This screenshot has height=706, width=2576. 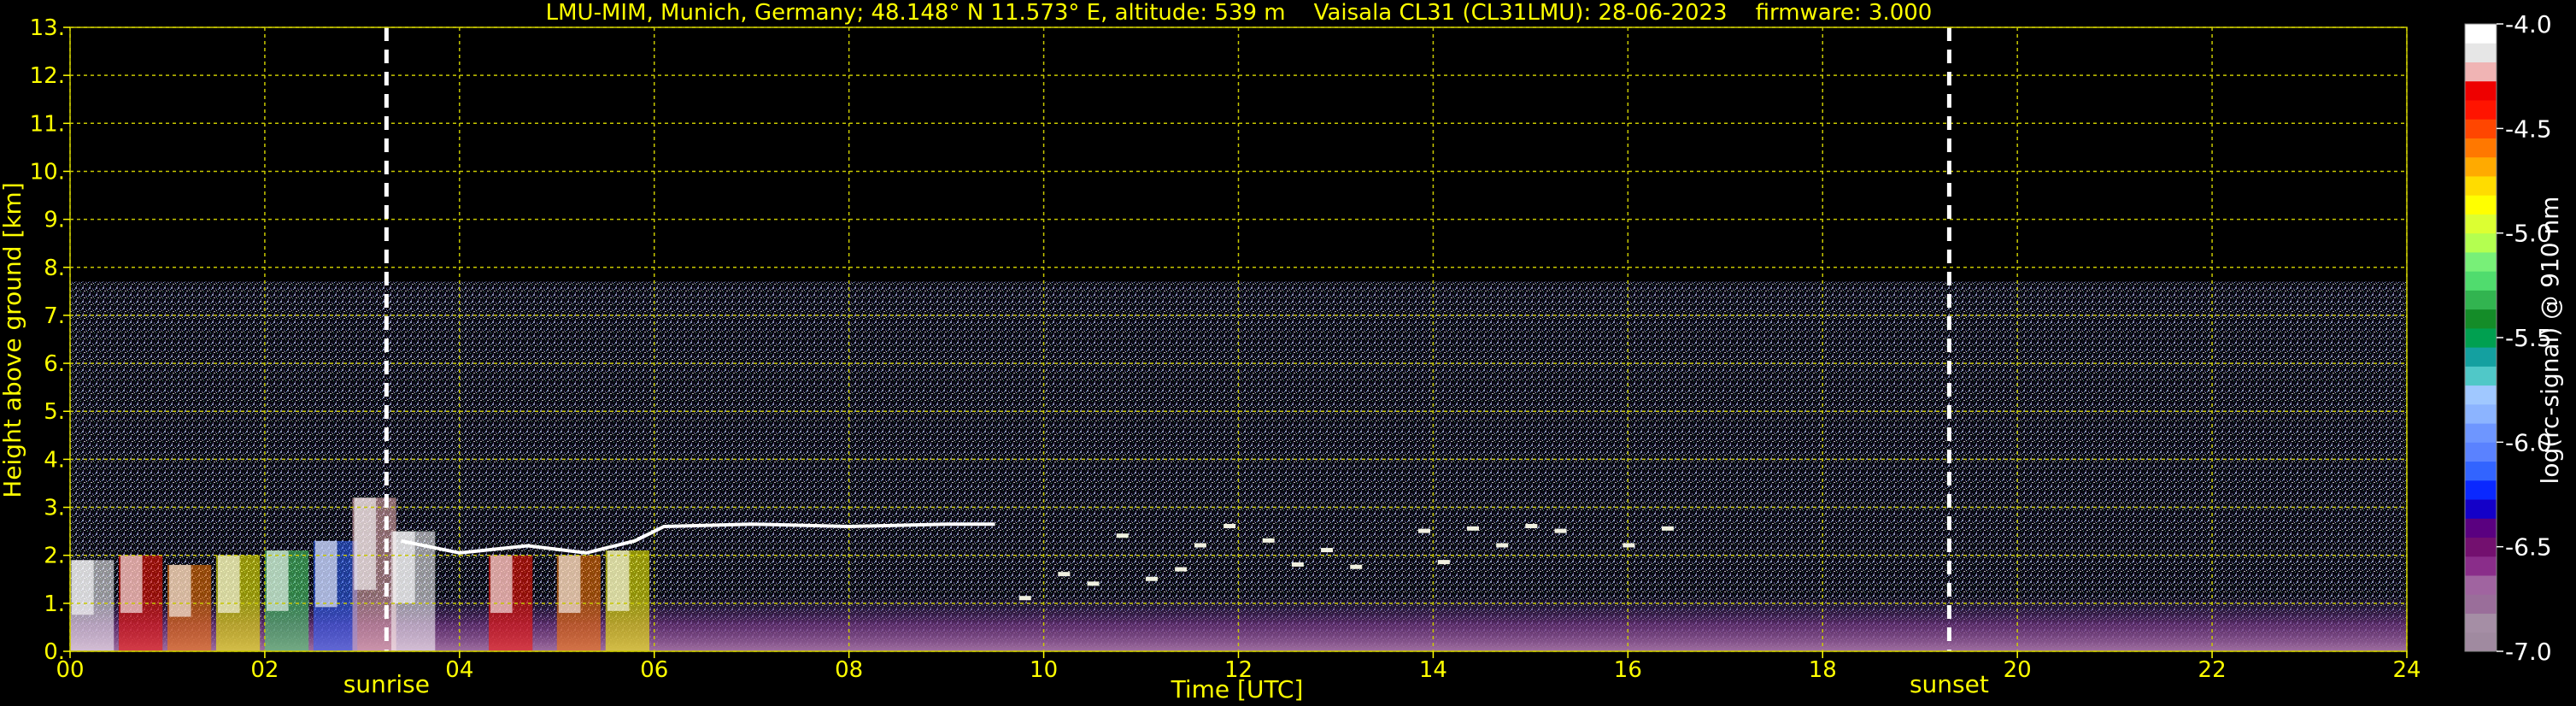 I want to click on y-axis-label: Height above ground [km], so click(x=13, y=340).